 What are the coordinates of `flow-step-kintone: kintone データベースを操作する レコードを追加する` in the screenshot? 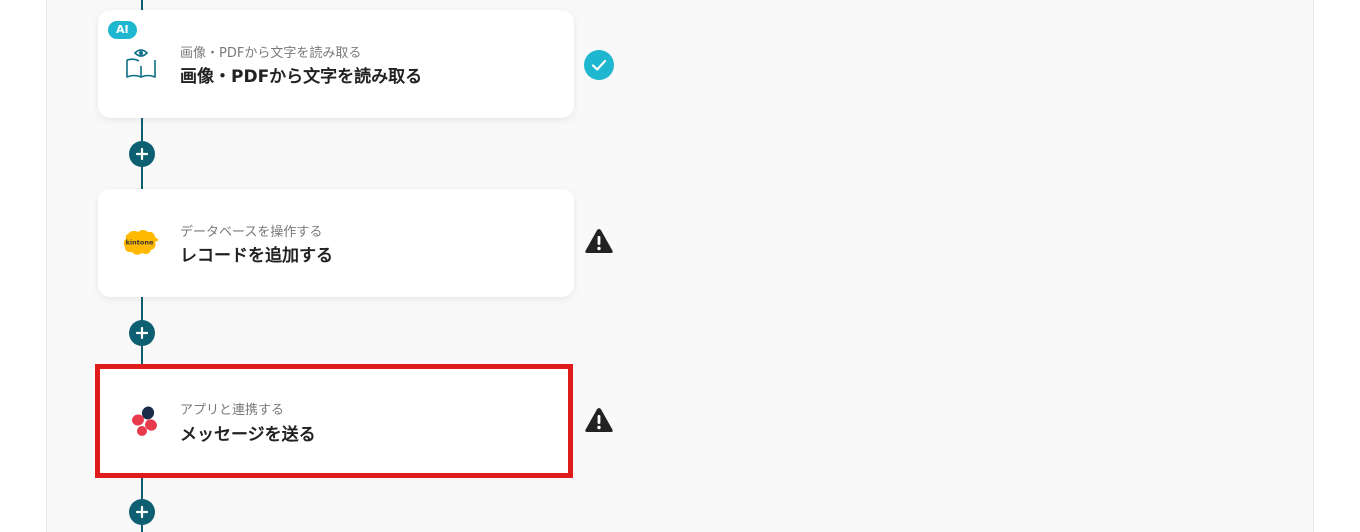 It's located at (336, 243).